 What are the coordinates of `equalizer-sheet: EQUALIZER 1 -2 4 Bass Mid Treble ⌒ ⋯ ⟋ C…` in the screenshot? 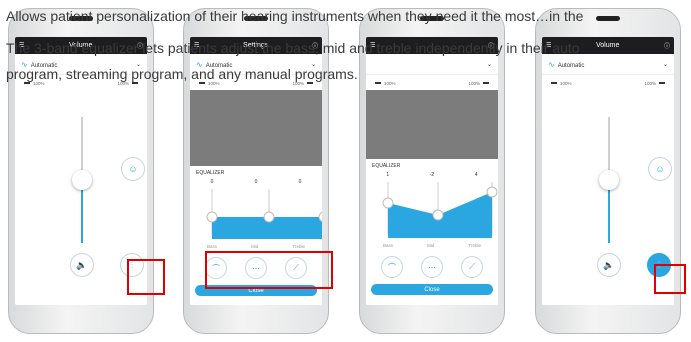 It's located at (432, 232).